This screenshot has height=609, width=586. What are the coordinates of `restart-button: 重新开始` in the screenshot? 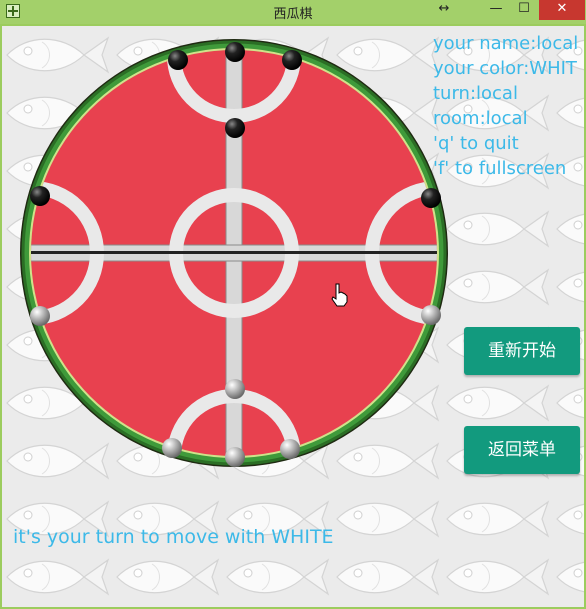 It's located at (522, 351).